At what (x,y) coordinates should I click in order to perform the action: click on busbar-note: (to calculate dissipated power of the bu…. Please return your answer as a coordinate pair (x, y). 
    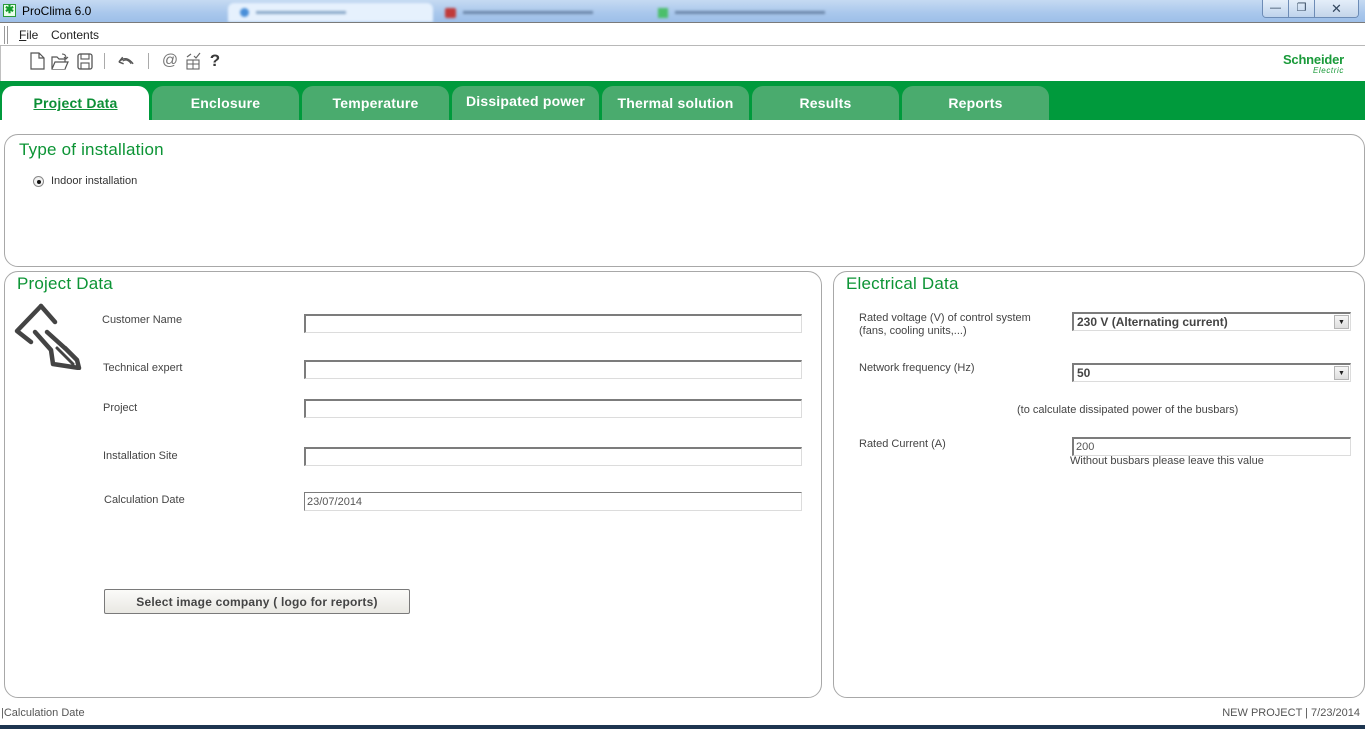
    Looking at the image, I should click on (1128, 410).